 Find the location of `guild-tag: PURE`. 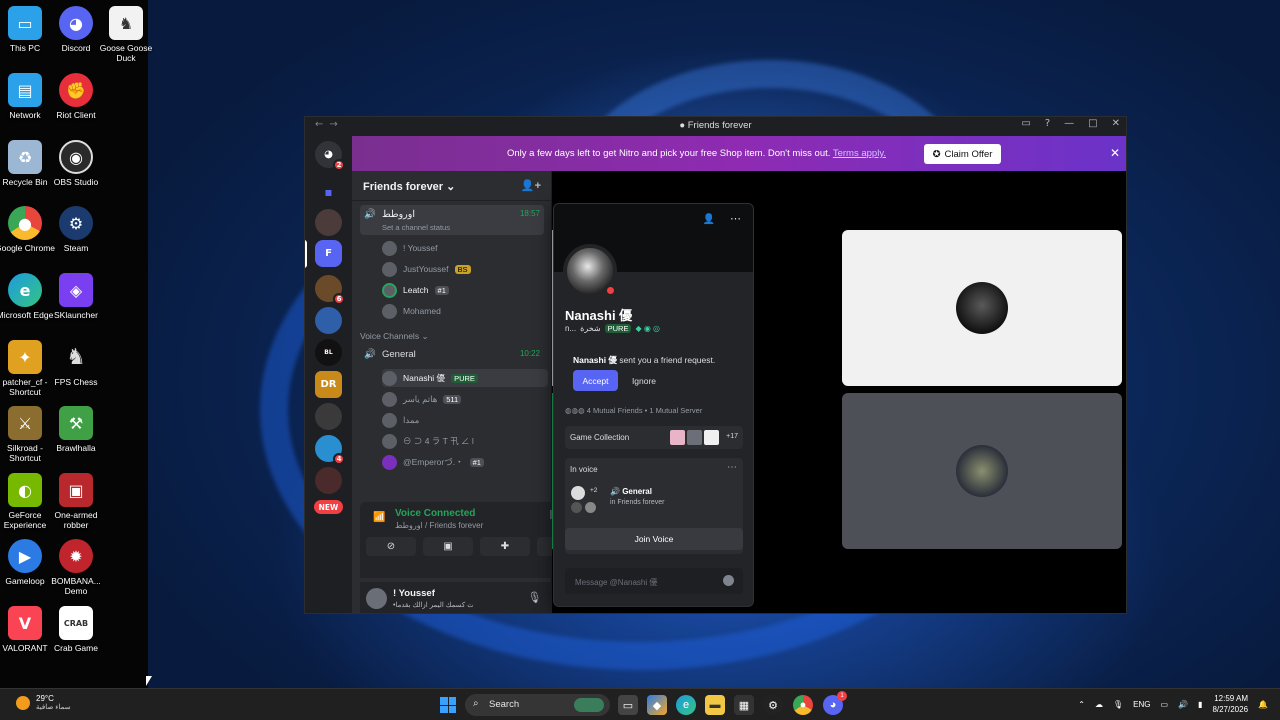

guild-tag: PURE is located at coordinates (618, 328).